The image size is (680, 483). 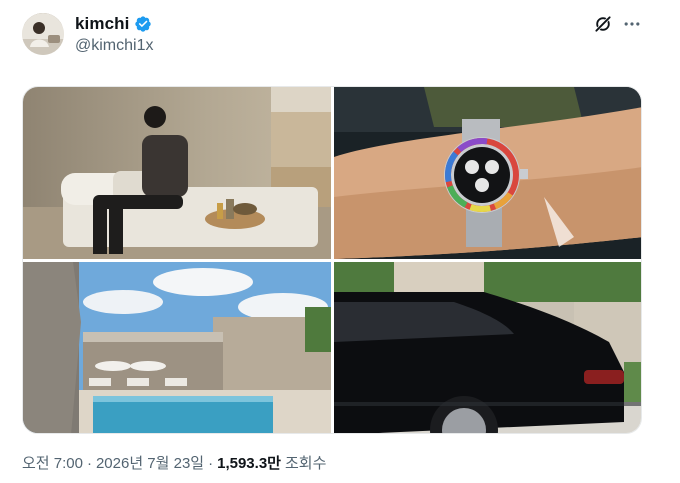 I want to click on post-meta: 오전 7:00 · 2026년 7월 23일 · 1,593.3만 조회수, so click(x=174, y=462).